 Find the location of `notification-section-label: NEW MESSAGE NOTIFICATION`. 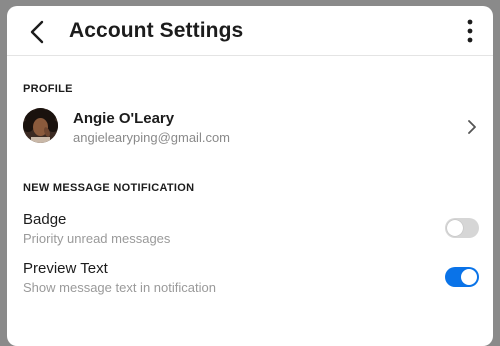

notification-section-label: NEW MESSAGE NOTIFICATION is located at coordinates (109, 188).